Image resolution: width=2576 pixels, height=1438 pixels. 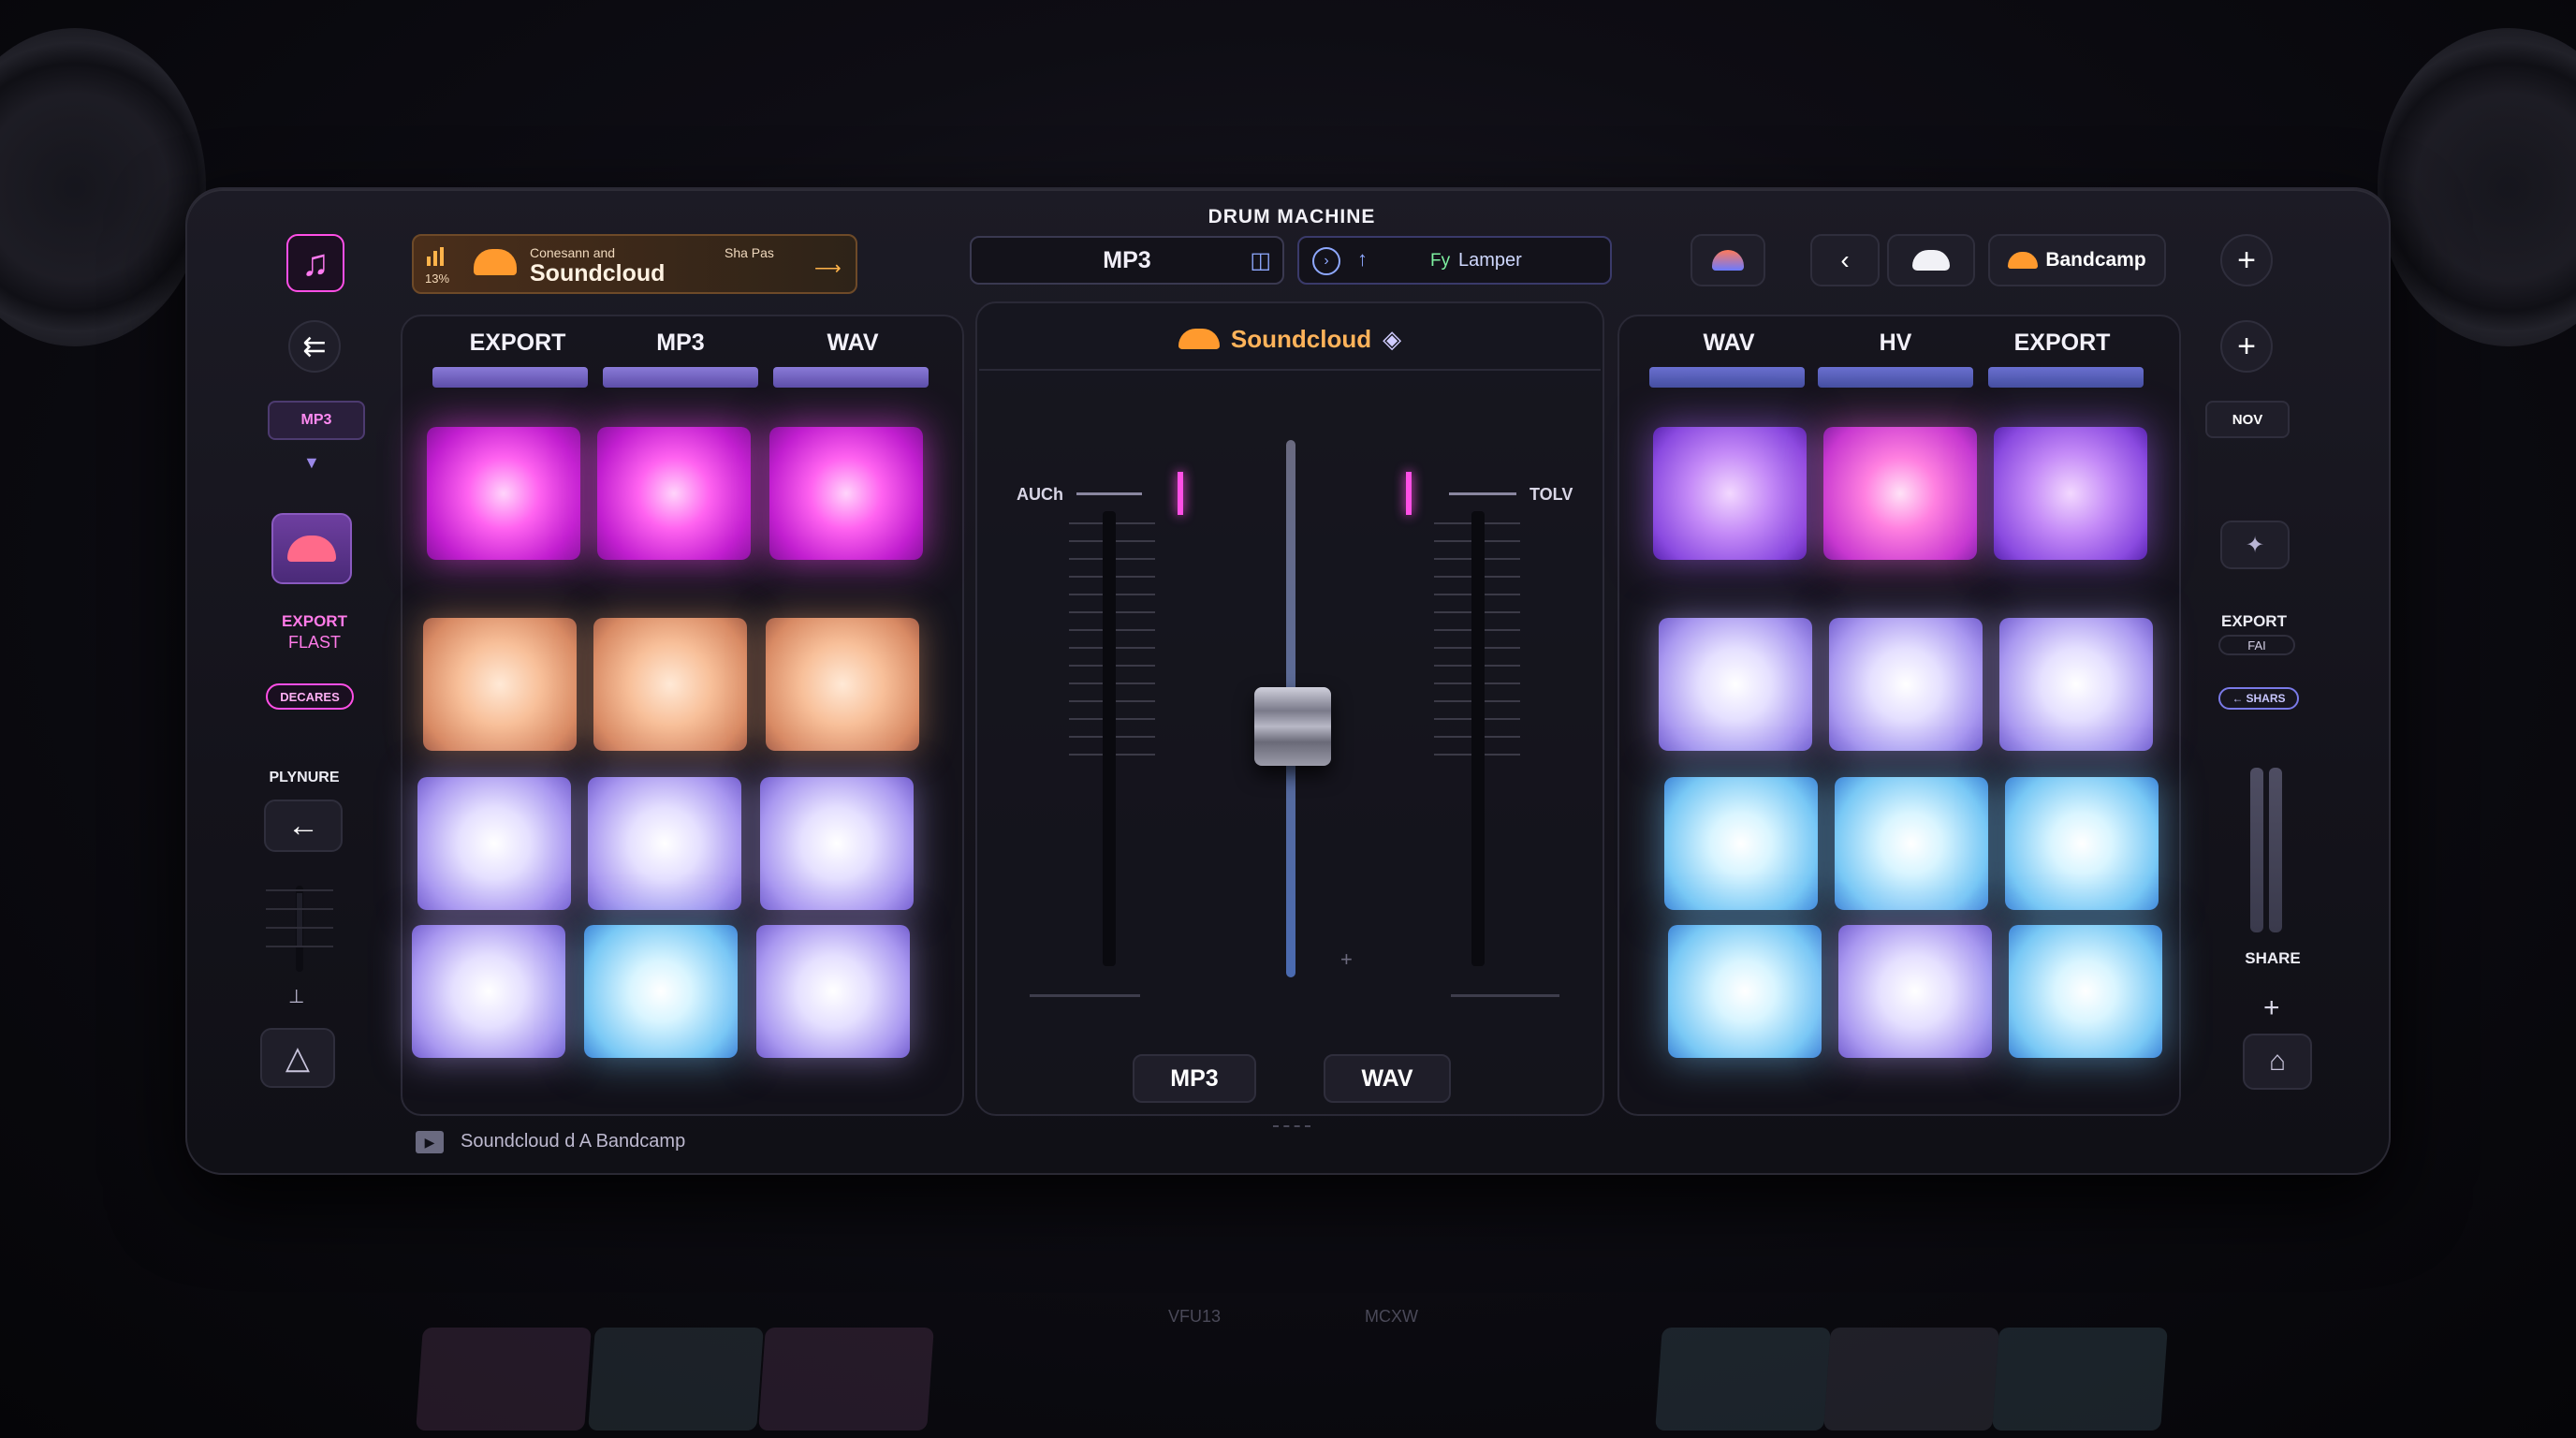 What do you see at coordinates (670, 684) in the screenshot?
I see `left-pad-r2c2` at bounding box center [670, 684].